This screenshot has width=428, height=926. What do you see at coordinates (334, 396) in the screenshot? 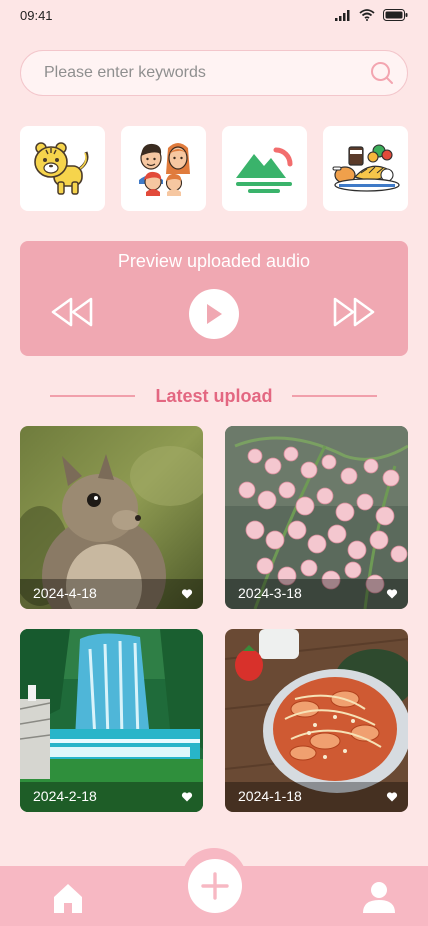
I see `divider-right` at bounding box center [334, 396].